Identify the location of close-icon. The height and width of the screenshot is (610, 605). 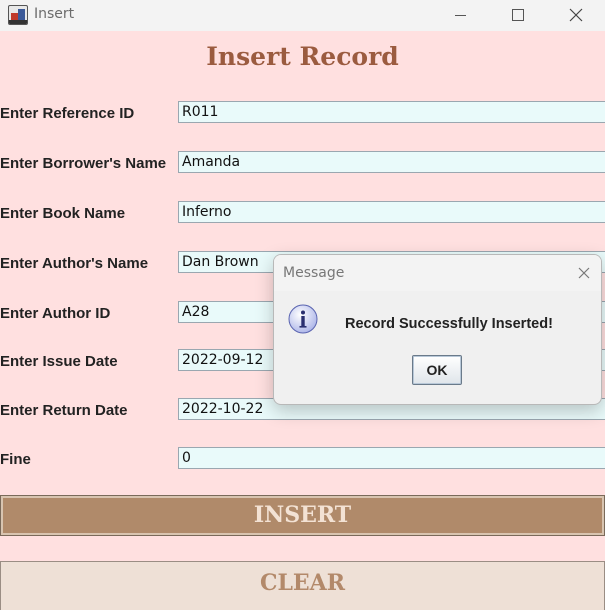
(576, 15).